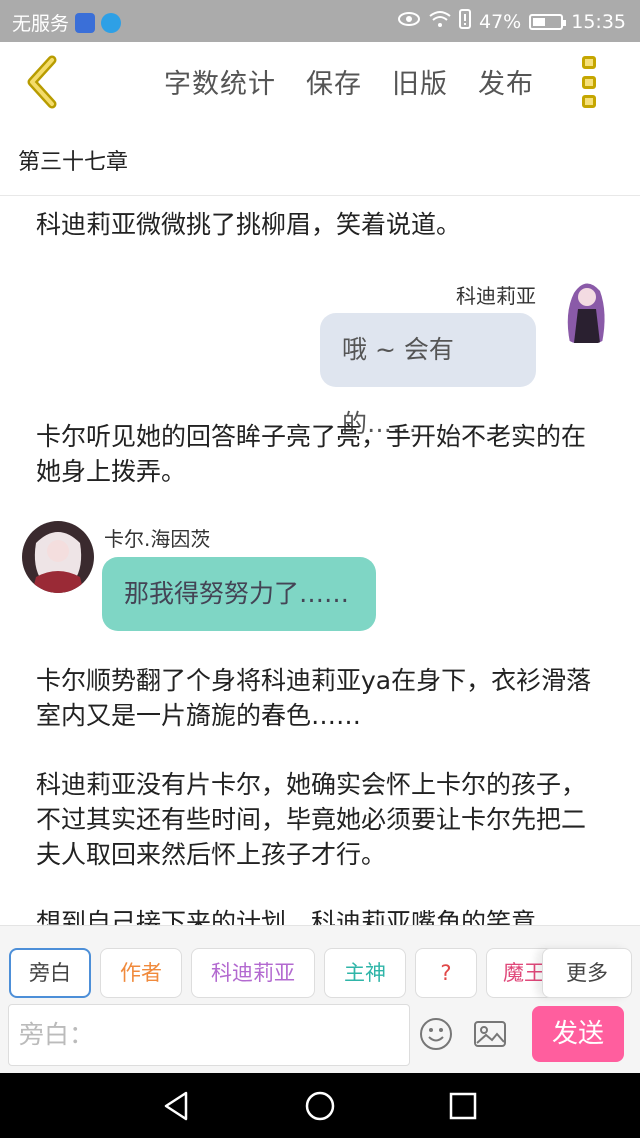 The width and height of the screenshot is (640, 1138). Describe the element at coordinates (440, 21) in the screenshot. I see `wifi-icon` at that location.